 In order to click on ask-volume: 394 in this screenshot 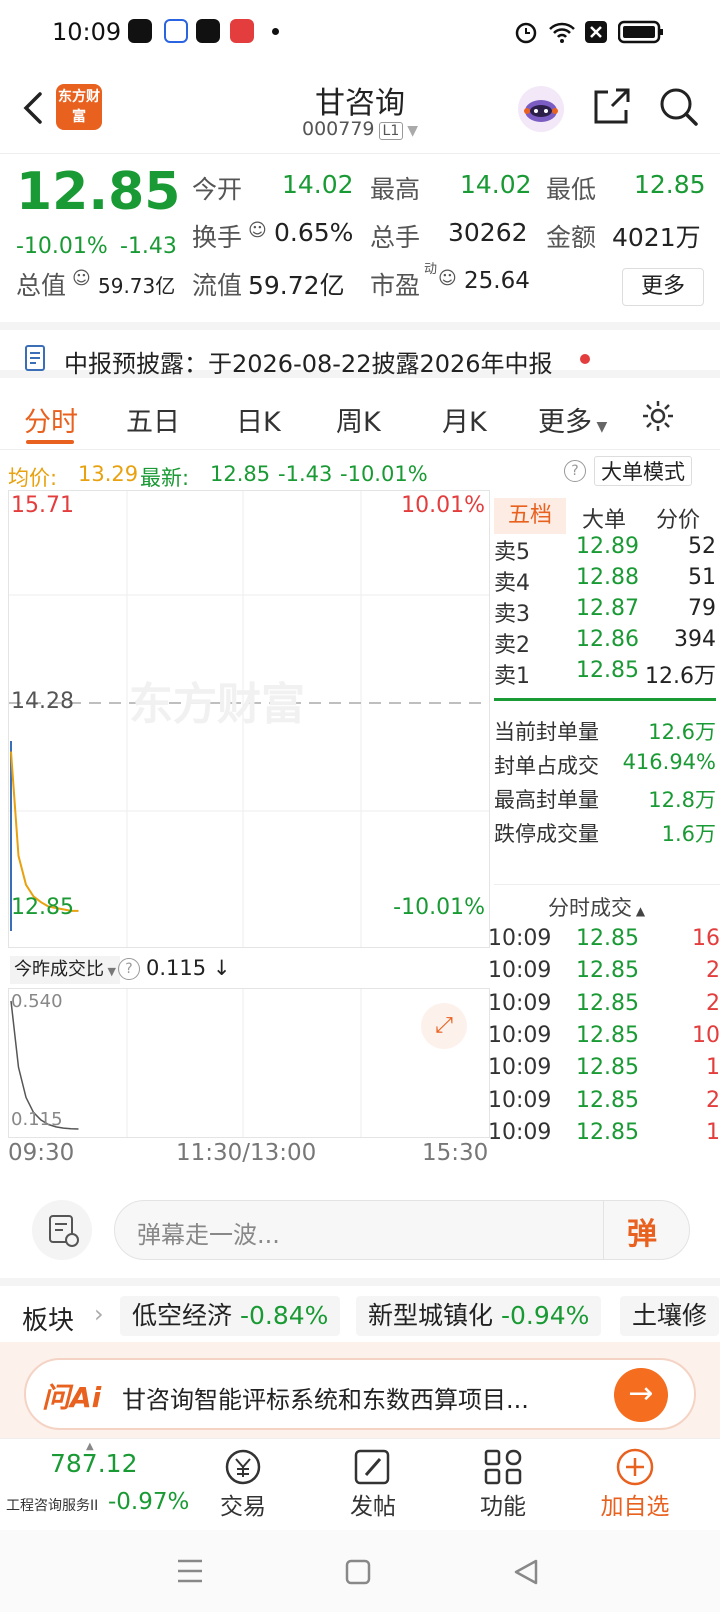, I will do `click(695, 639)`.